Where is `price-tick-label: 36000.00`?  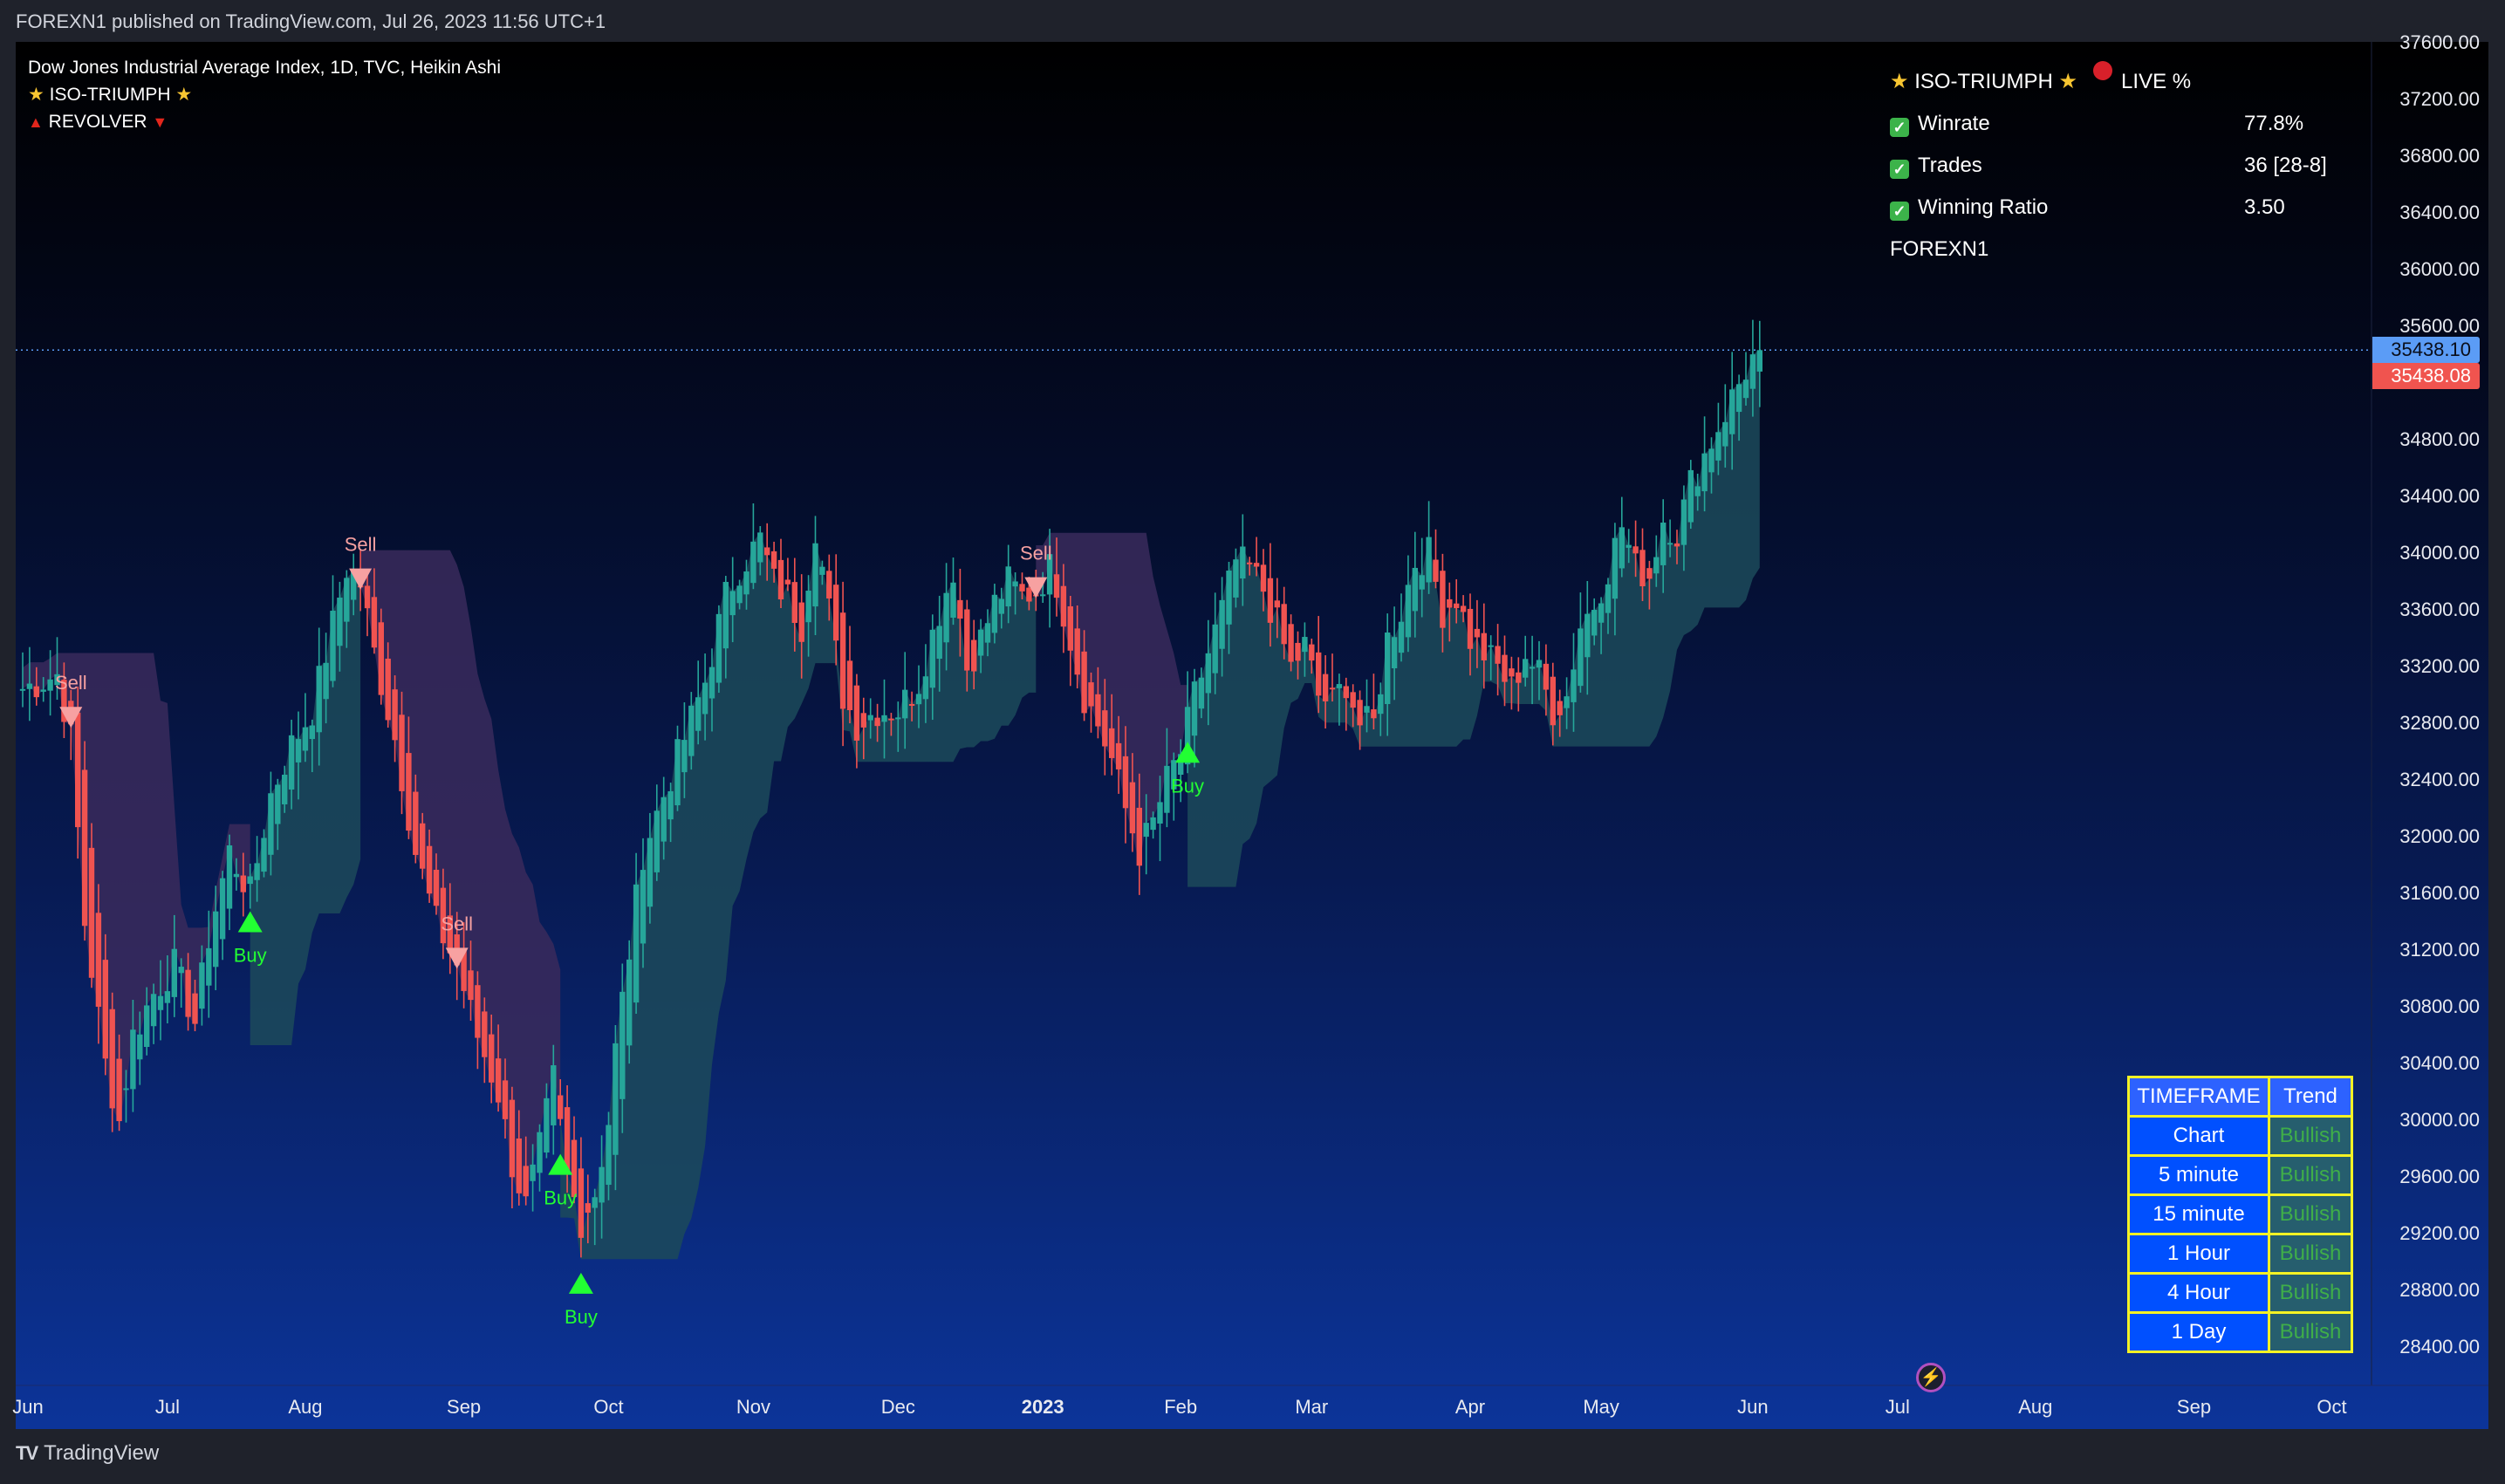 price-tick-label: 36000.00 is located at coordinates (2440, 269).